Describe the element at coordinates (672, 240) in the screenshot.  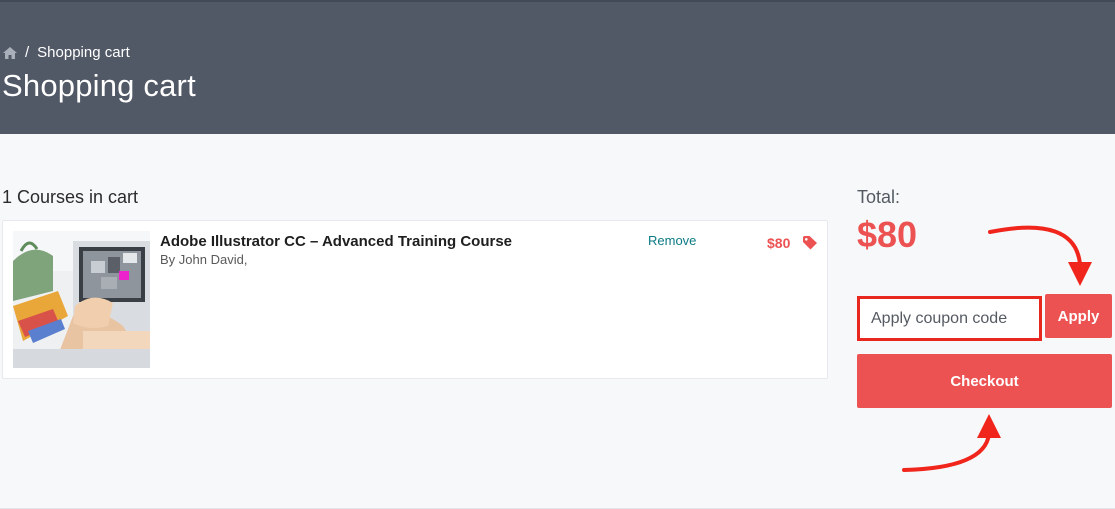
I see `remove-link: Remove` at that location.